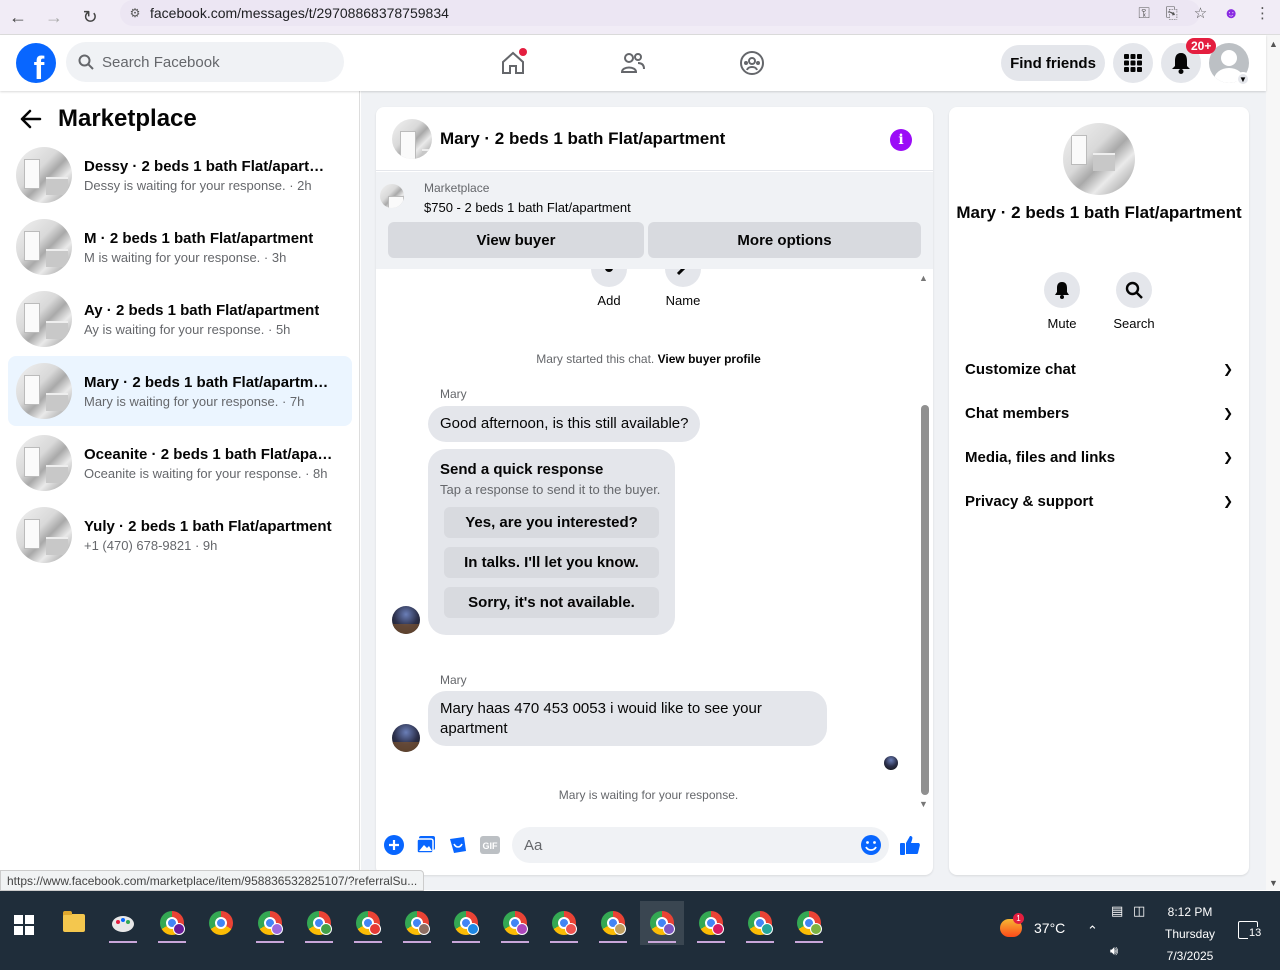 This screenshot has width=1280, height=970. Describe the element at coordinates (426, 845) in the screenshot. I see `photo-icon` at that location.